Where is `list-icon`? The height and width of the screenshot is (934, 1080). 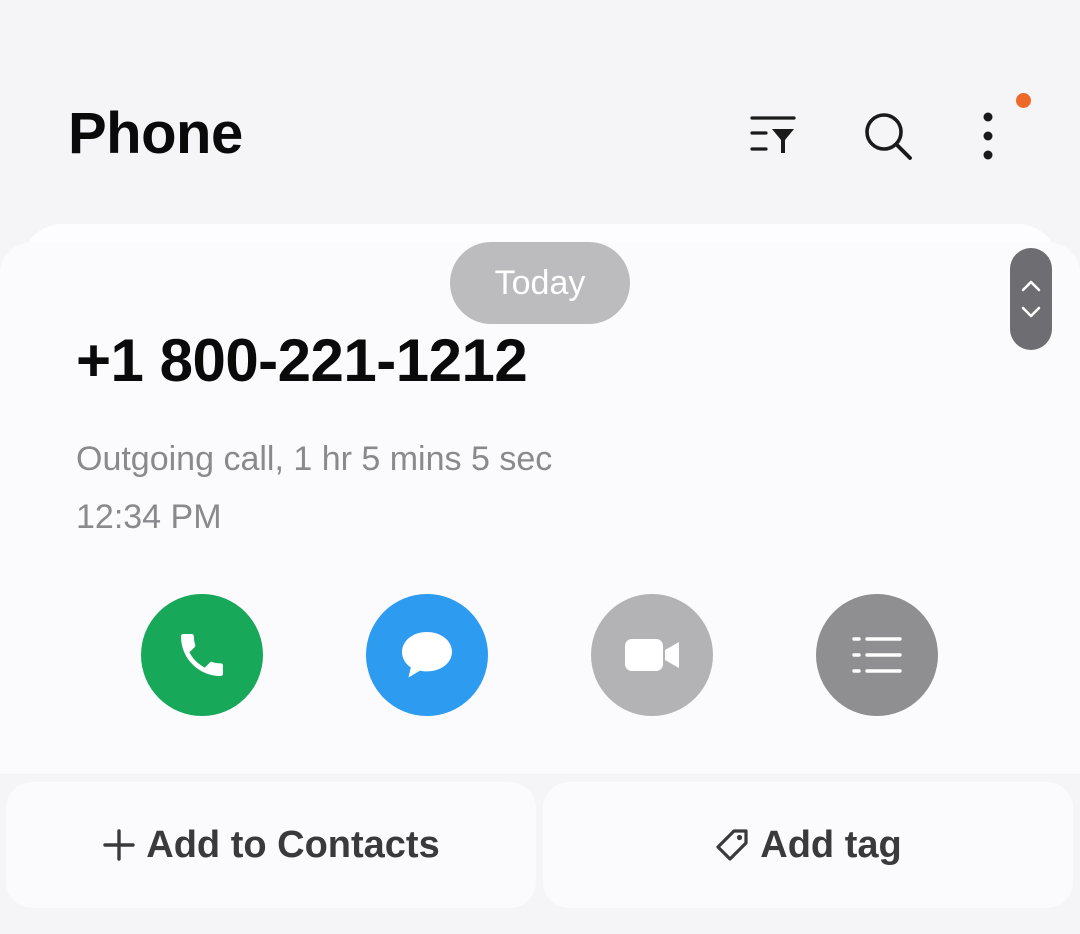
list-icon is located at coordinates (877, 655).